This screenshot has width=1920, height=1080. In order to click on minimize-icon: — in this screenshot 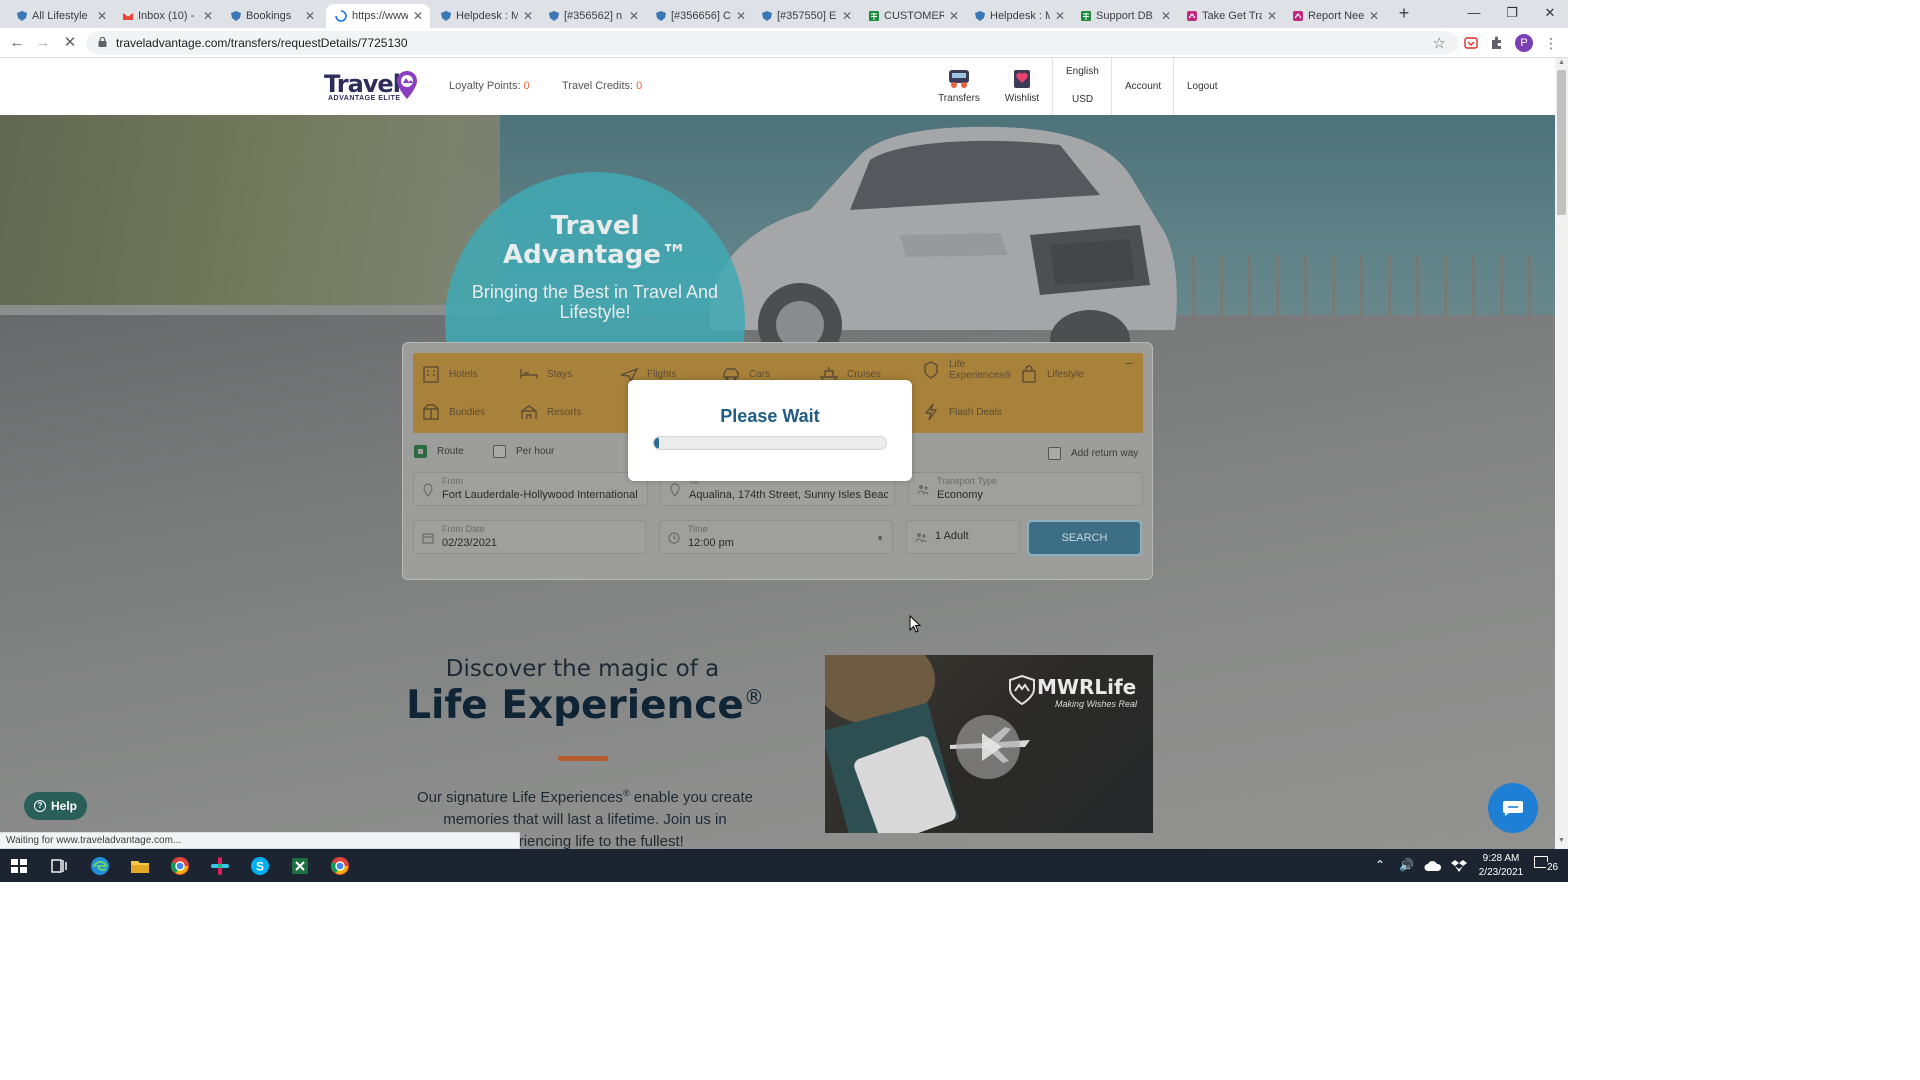, I will do `click(1474, 14)`.